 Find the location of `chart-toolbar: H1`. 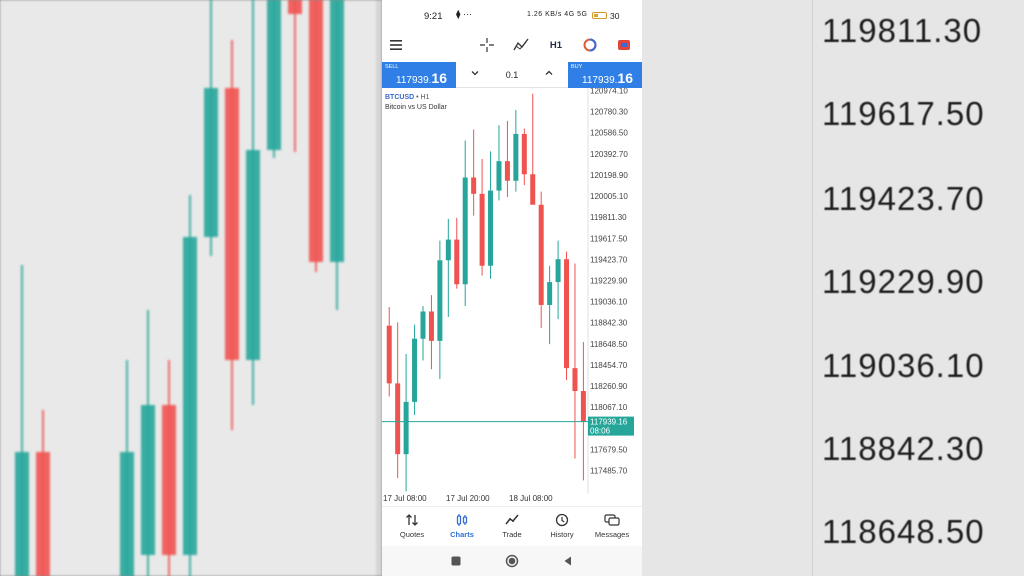

chart-toolbar: H1 is located at coordinates (512, 45).